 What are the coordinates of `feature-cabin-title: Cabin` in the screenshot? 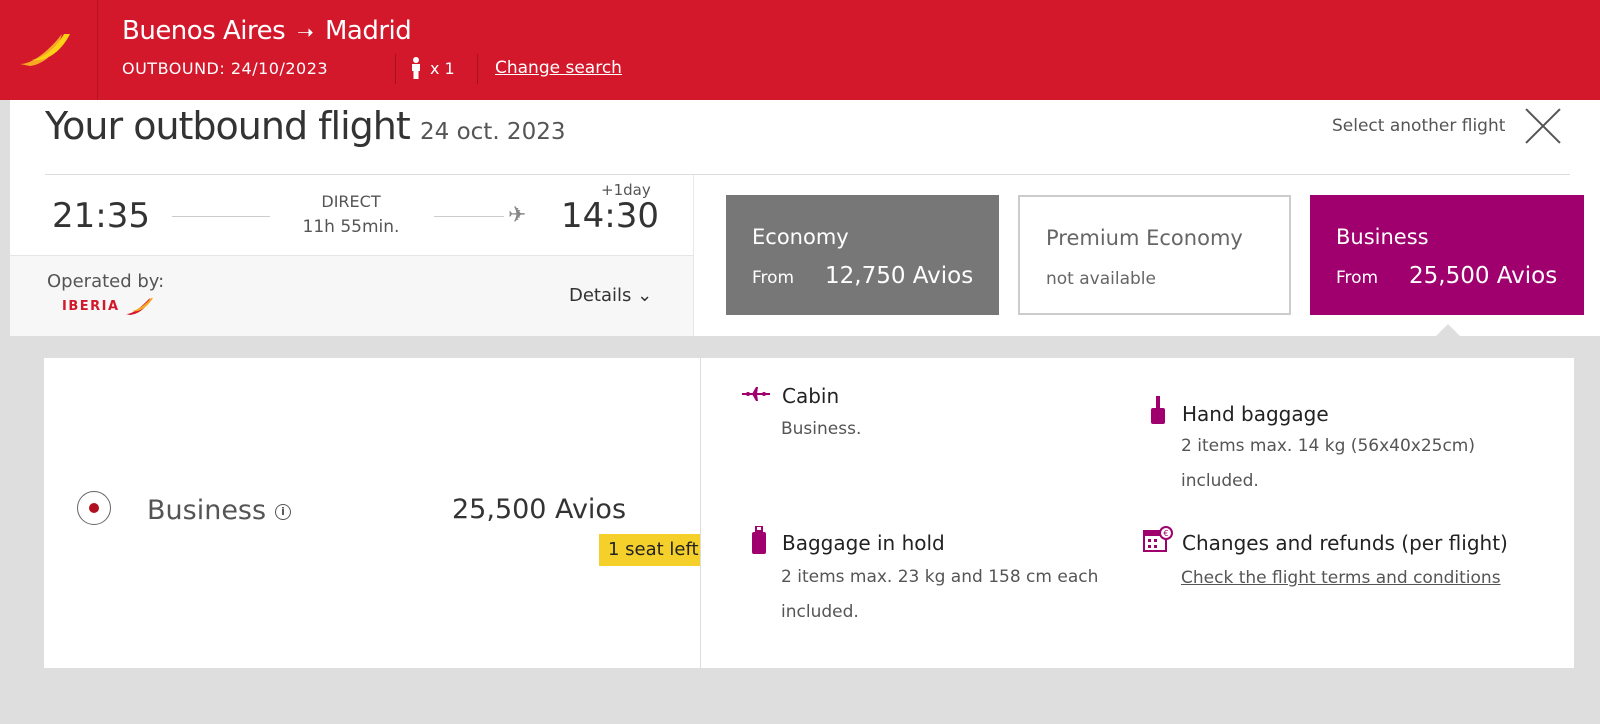 It's located at (811, 396).